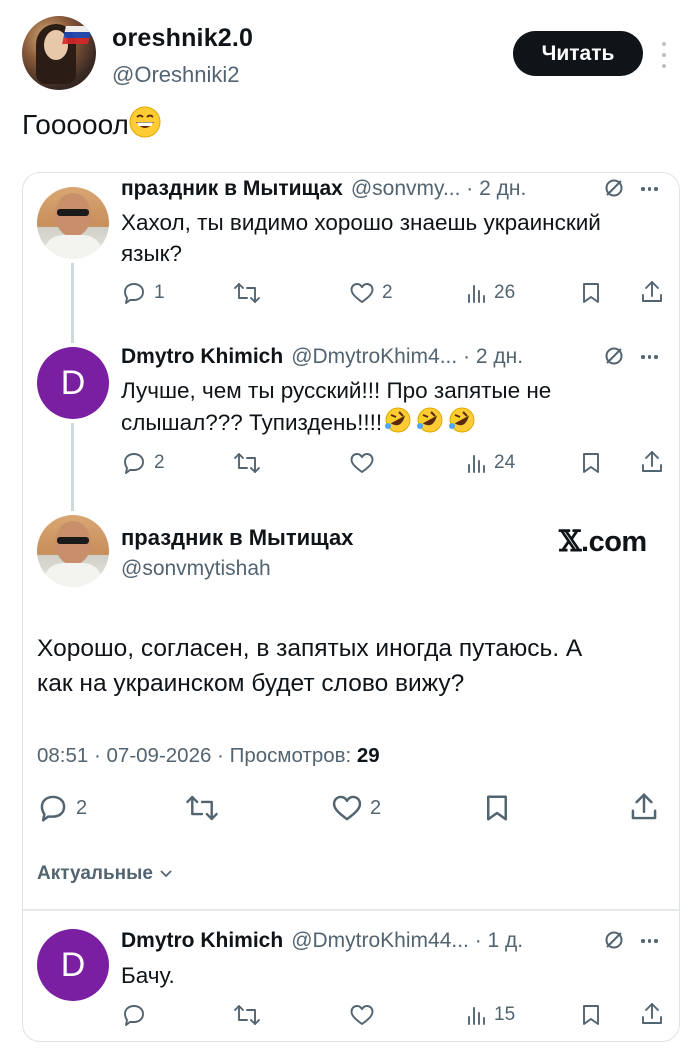 This screenshot has width=700, height=1050. I want to click on post-text: Гооооол, so click(91, 125).